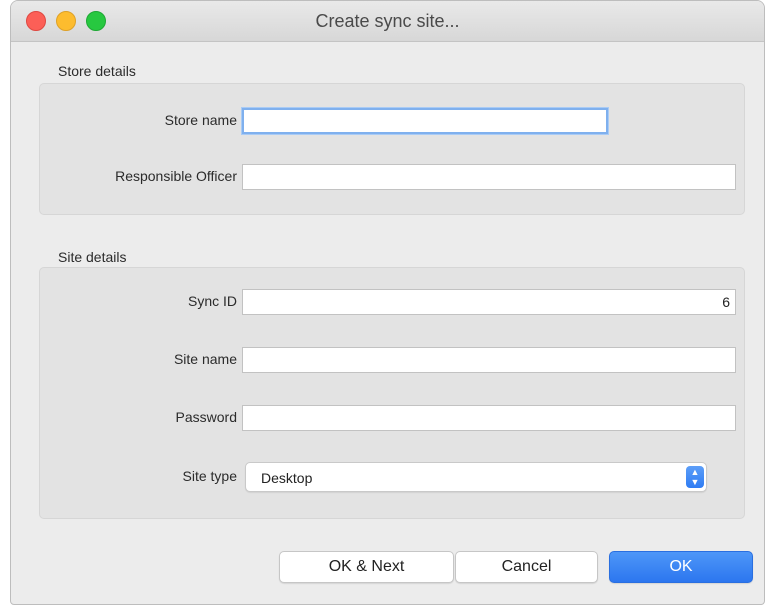  Describe the element at coordinates (681, 567) in the screenshot. I see `ok-button: OK` at that location.